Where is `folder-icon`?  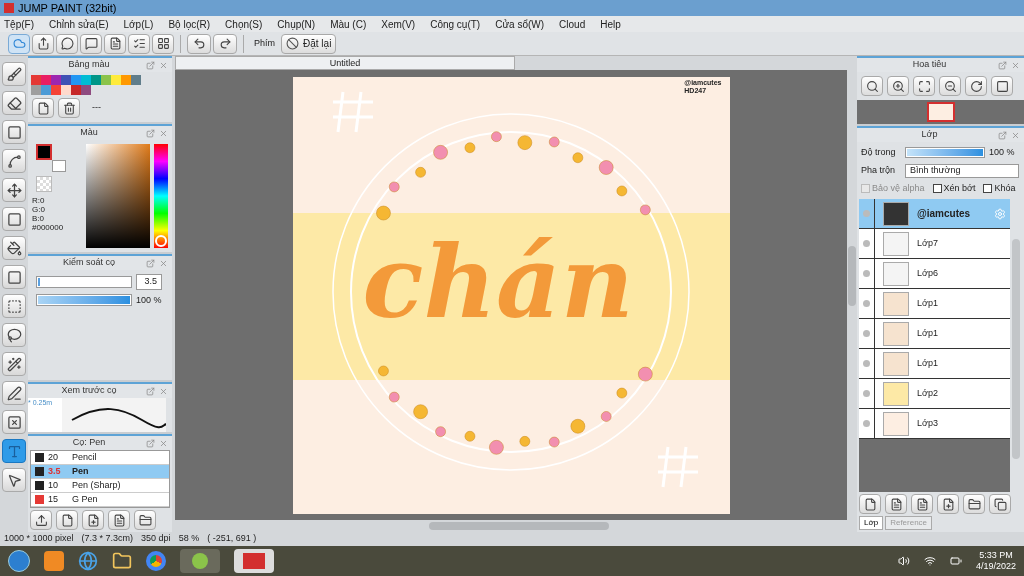 folder-icon is located at coordinates (122, 561).